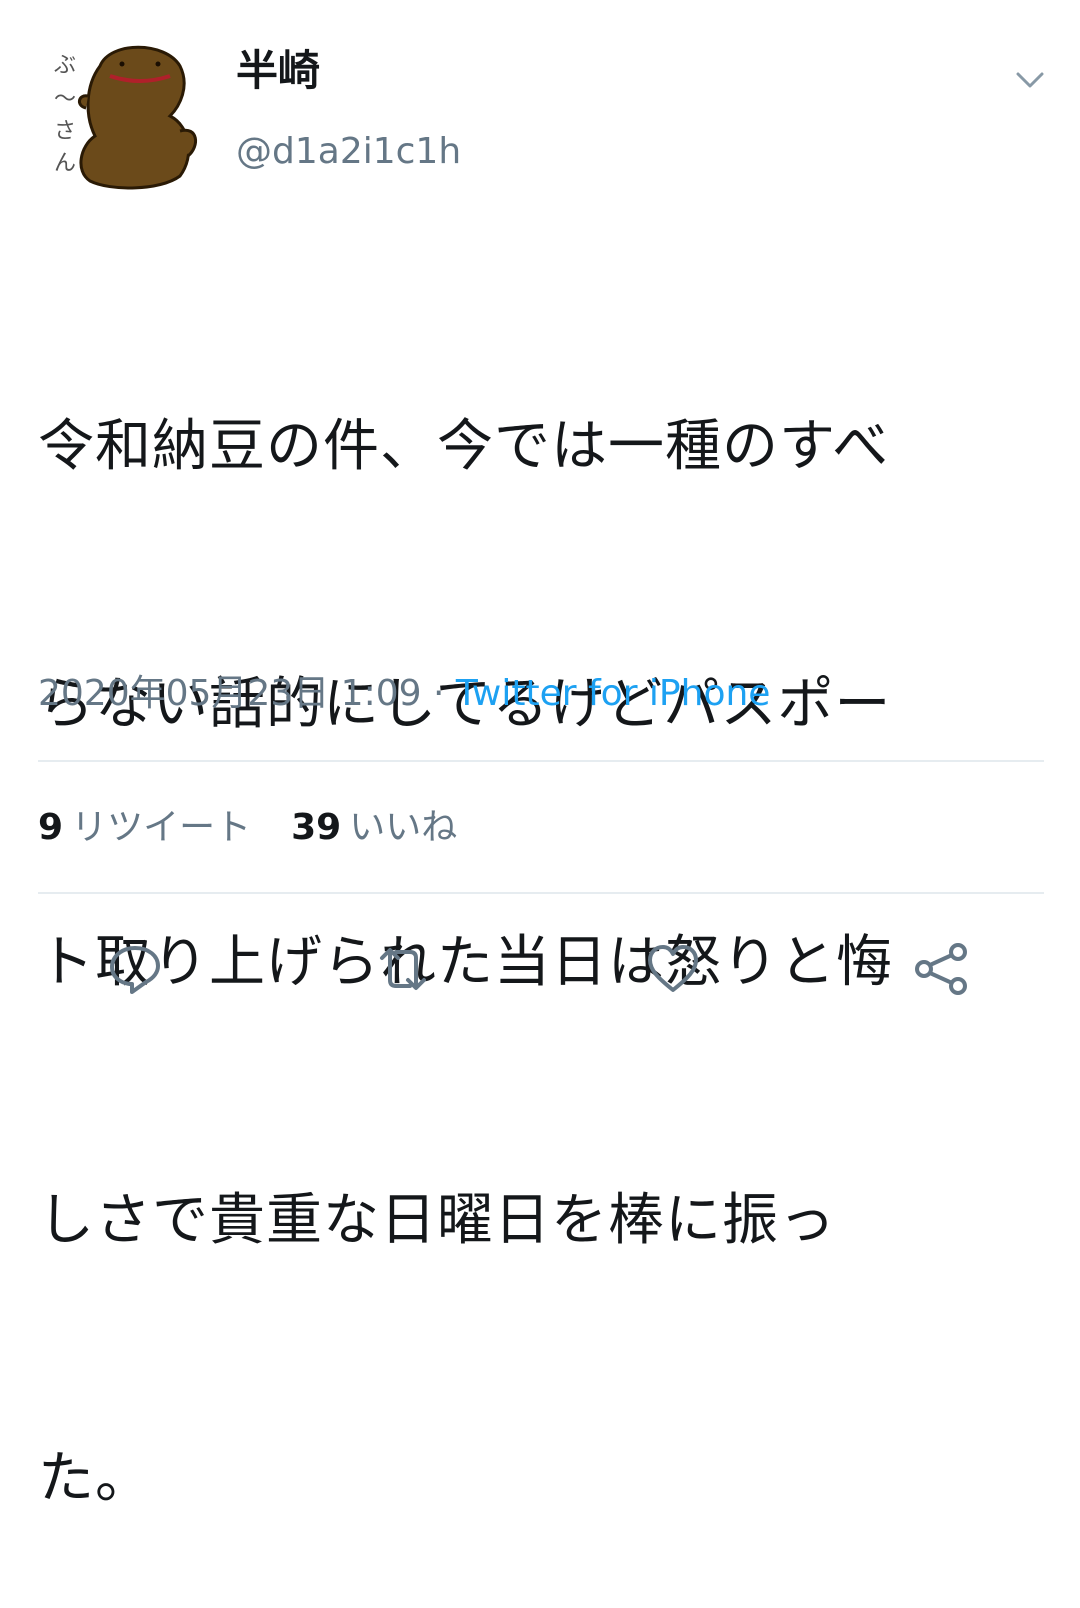 The height and width of the screenshot is (1608, 1080). Describe the element at coordinates (95, 1478) in the screenshot. I see `tweet-text-line: た。` at that location.